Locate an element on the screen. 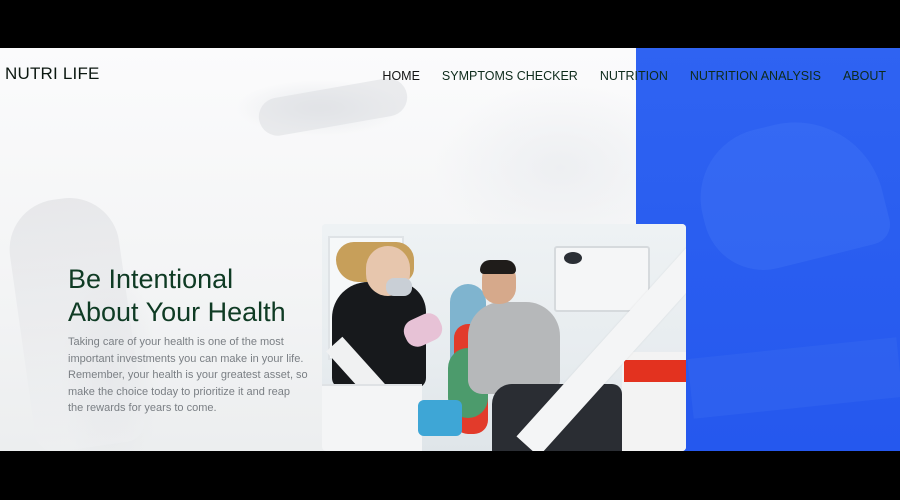 Image resolution: width=900 pixels, height=500 pixels. photo-patient is located at coordinates (514, 348).